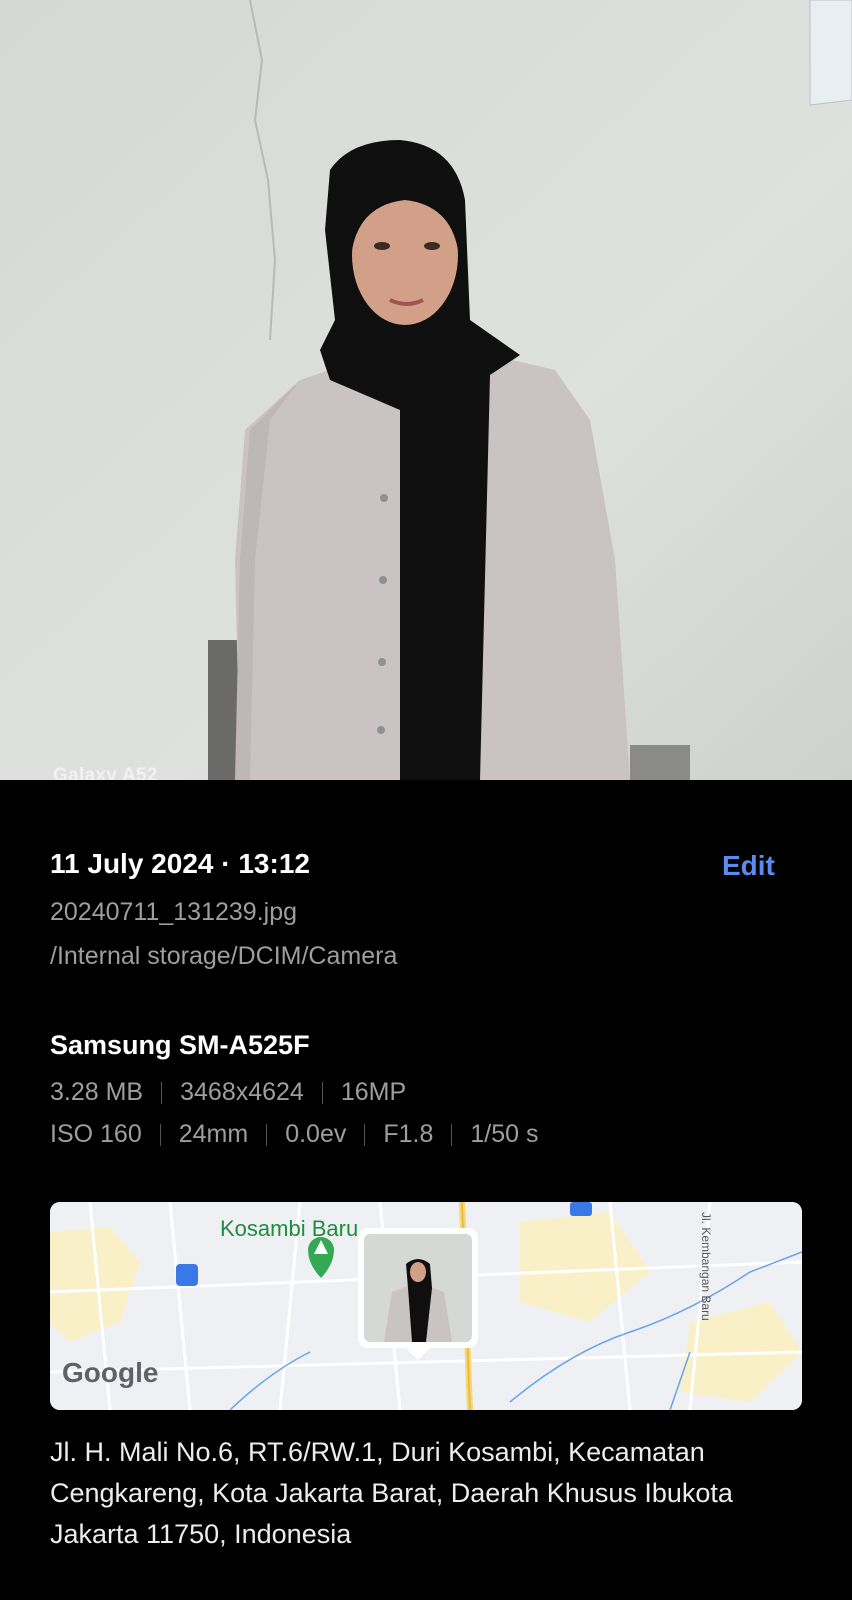 The image size is (852, 1600). What do you see at coordinates (748, 866) in the screenshot?
I see `edit-button: Edit` at bounding box center [748, 866].